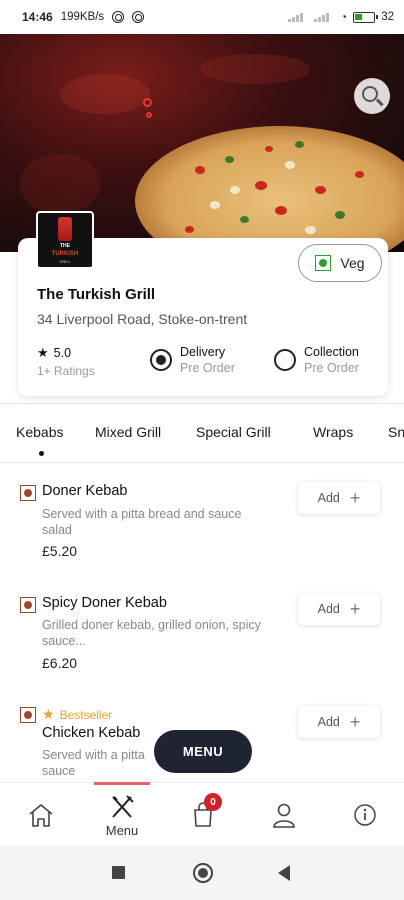 This screenshot has width=404, height=900. Describe the element at coordinates (60, 551) in the screenshot. I see `item-price: £5.20` at that location.